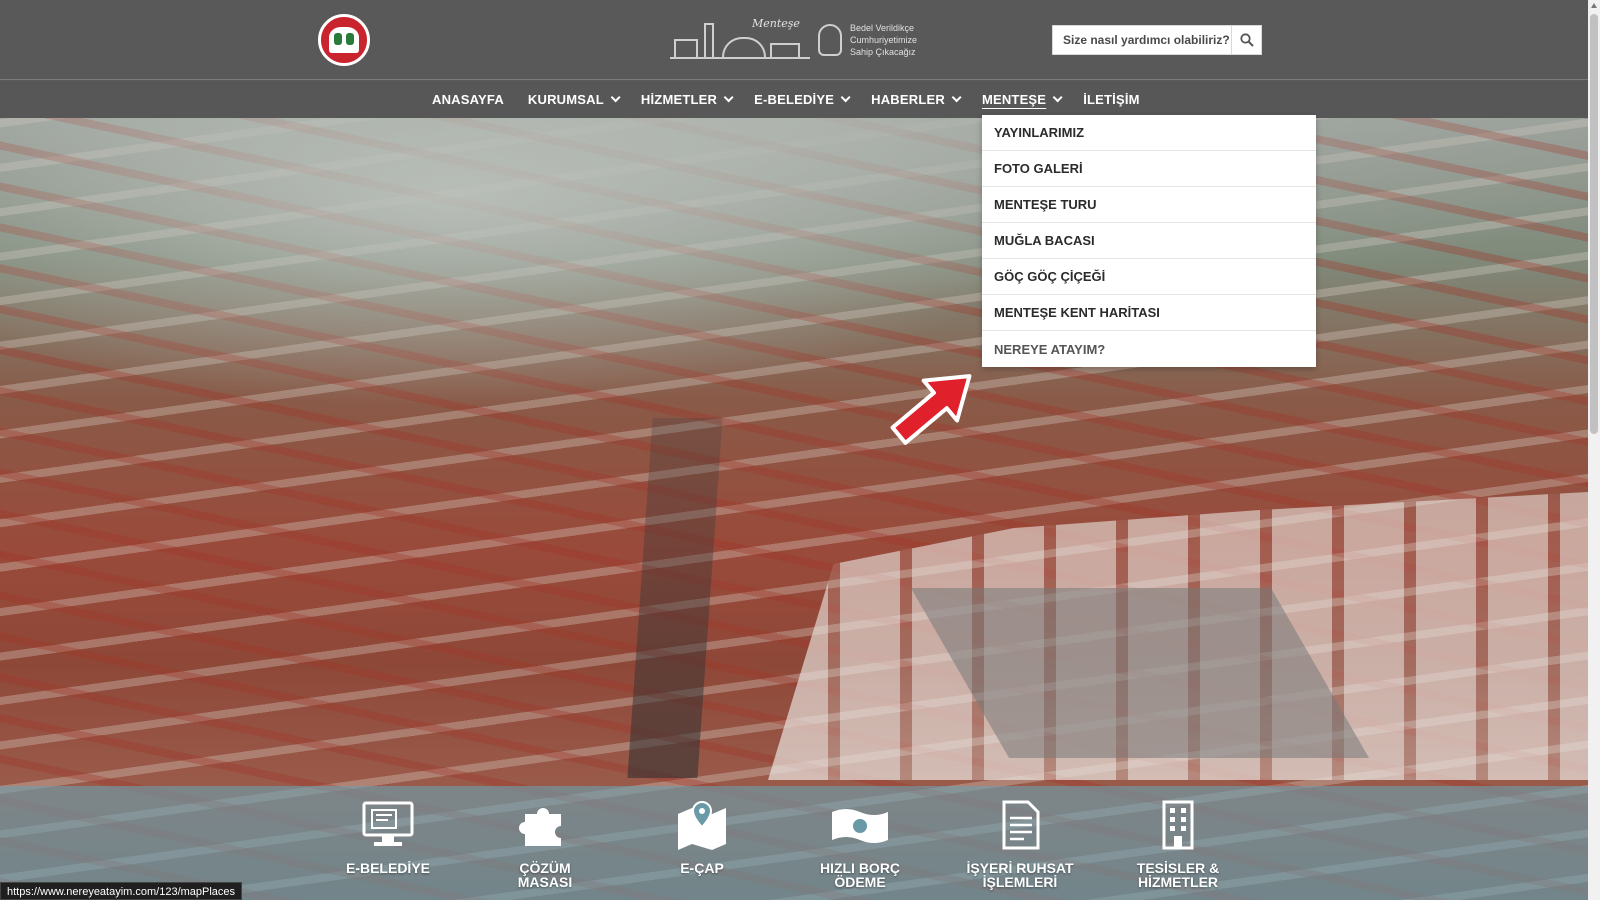 This screenshot has width=1600, height=900. What do you see at coordinates (1149, 349) in the screenshot?
I see `menu-item-nereye-atayim: NEREYE ATAYIM?` at bounding box center [1149, 349].